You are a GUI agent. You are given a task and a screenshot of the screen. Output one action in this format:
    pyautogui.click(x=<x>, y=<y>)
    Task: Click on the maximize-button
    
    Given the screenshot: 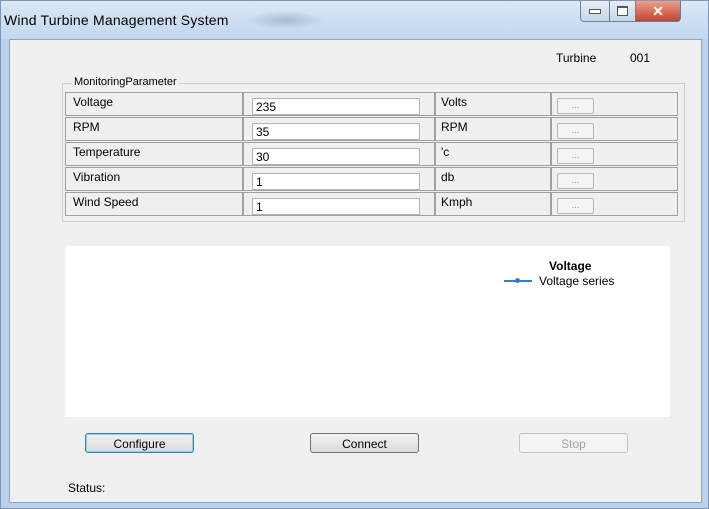 What is the action you would take?
    pyautogui.click(x=623, y=11)
    